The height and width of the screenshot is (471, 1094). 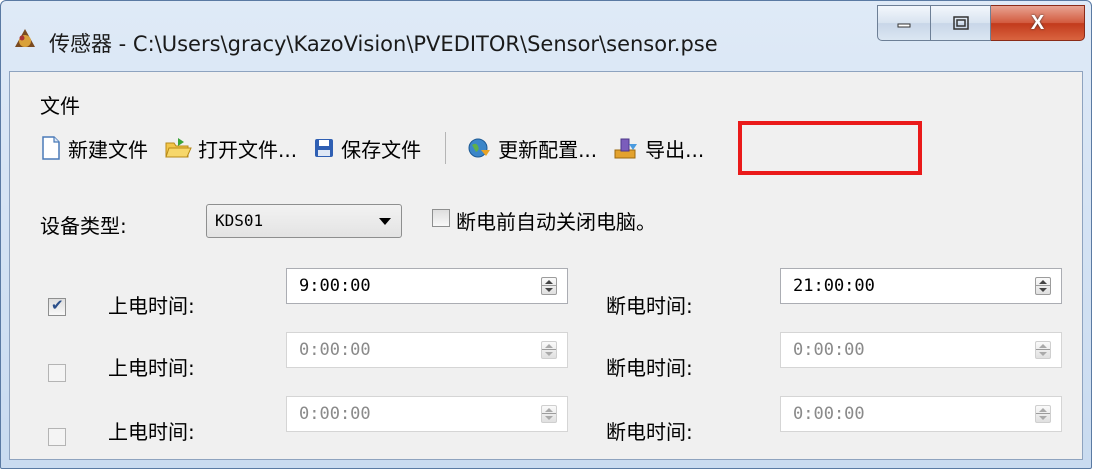 What do you see at coordinates (57, 373) in the screenshot?
I see `schedule-row-2-checkbox` at bounding box center [57, 373].